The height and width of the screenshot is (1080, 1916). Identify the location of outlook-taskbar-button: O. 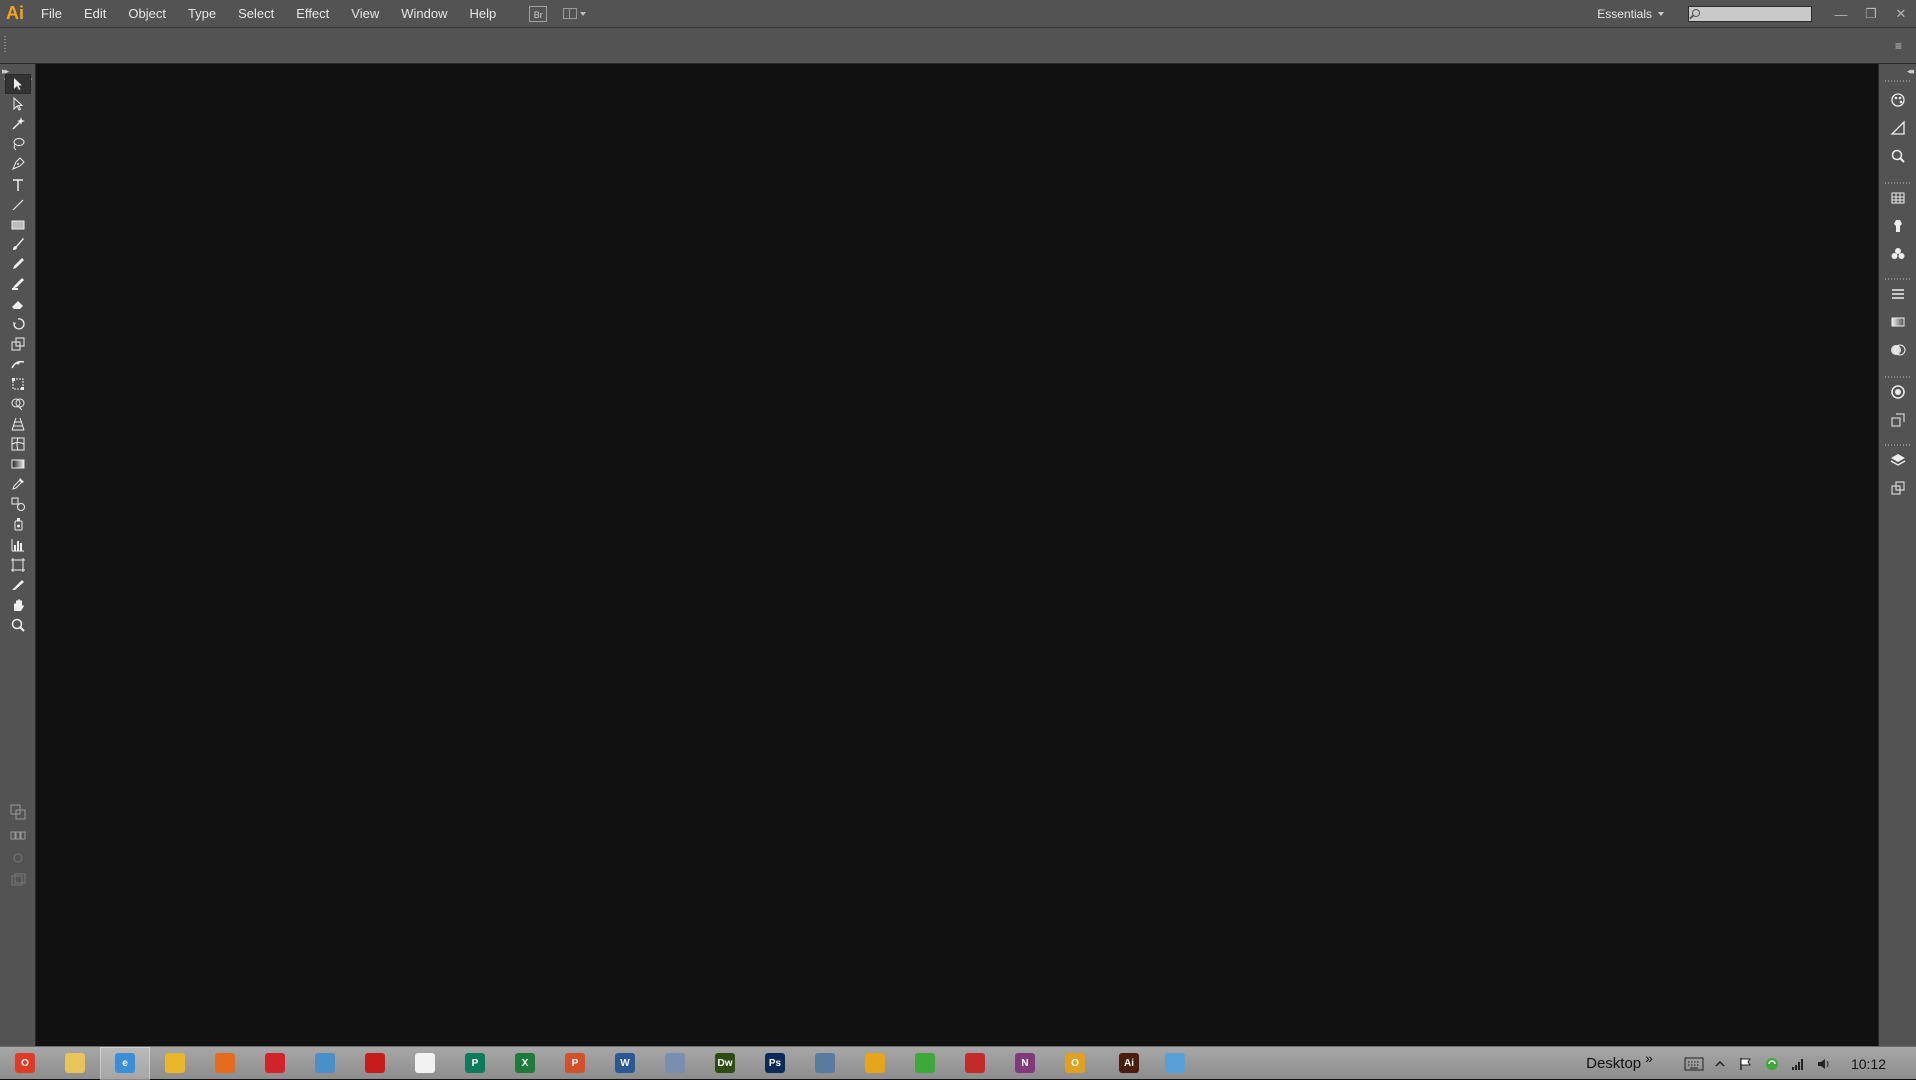
(1075, 1063).